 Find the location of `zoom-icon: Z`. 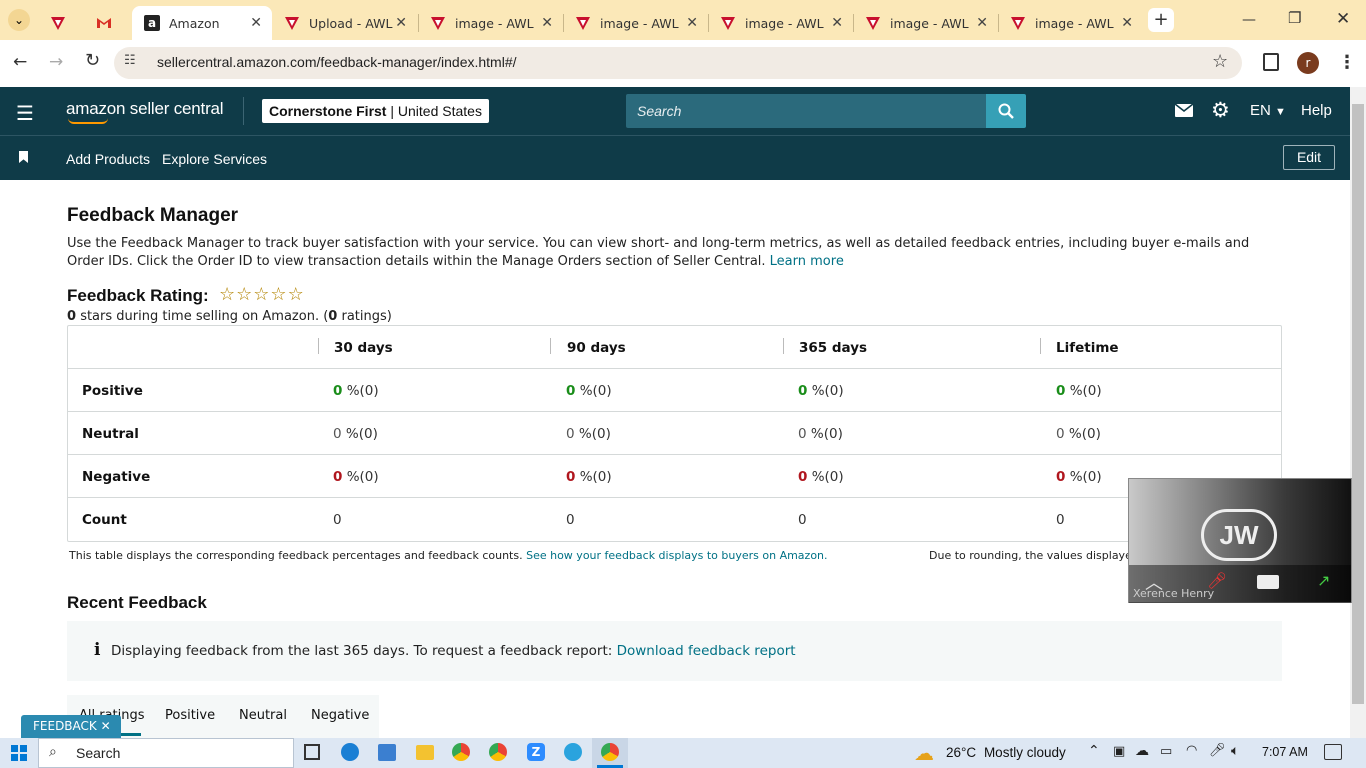

zoom-icon: Z is located at coordinates (536, 752).